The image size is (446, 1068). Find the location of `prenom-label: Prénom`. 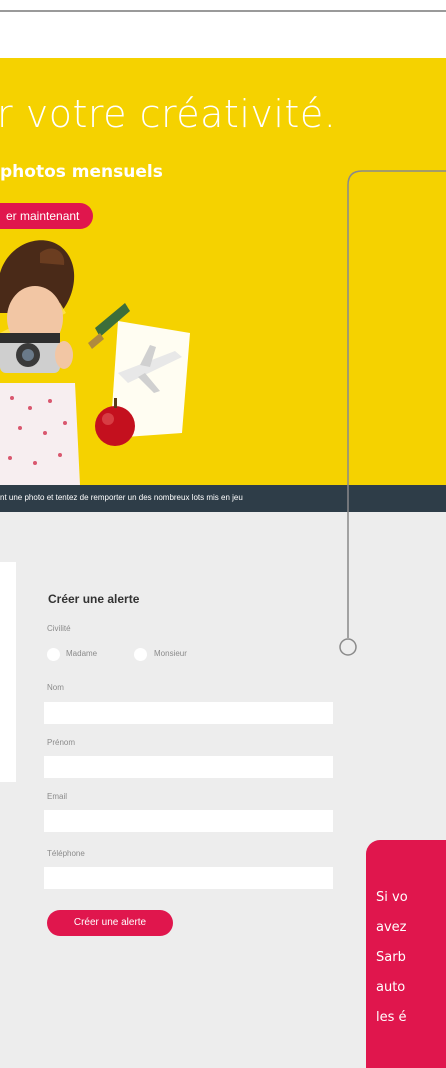

prenom-label: Prénom is located at coordinates (61, 742).